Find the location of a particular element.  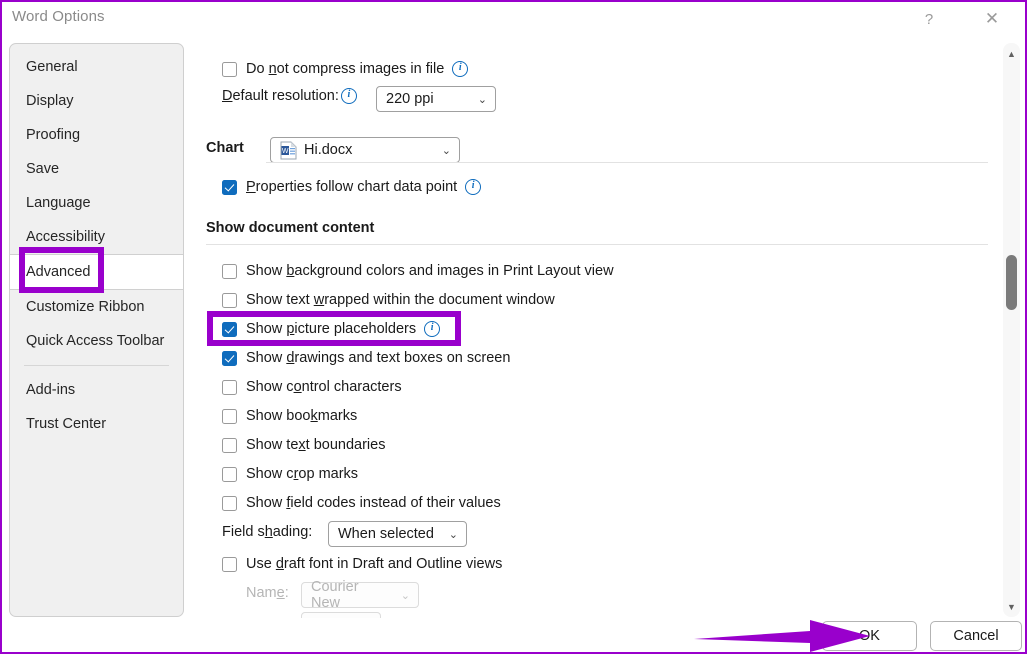

option-show-drawings-text-boxes: Show drawings and text boxes on screen is located at coordinates (366, 358).